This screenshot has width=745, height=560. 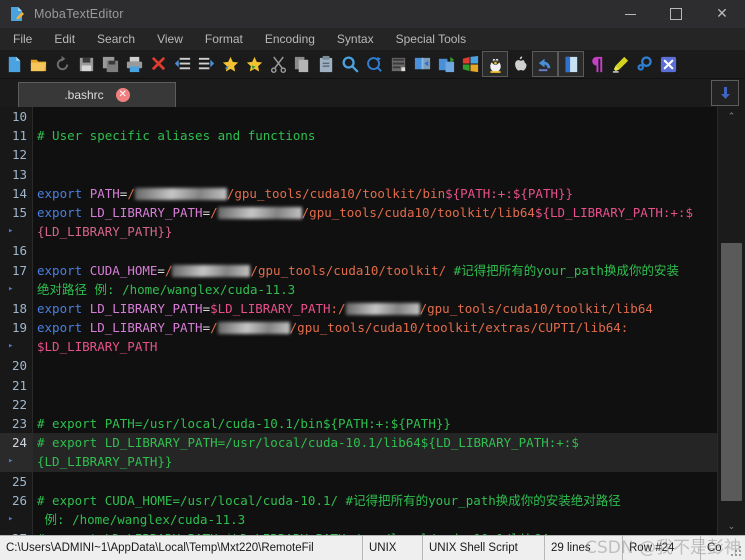 What do you see at coordinates (278, 64) in the screenshot?
I see `cut-button` at bounding box center [278, 64].